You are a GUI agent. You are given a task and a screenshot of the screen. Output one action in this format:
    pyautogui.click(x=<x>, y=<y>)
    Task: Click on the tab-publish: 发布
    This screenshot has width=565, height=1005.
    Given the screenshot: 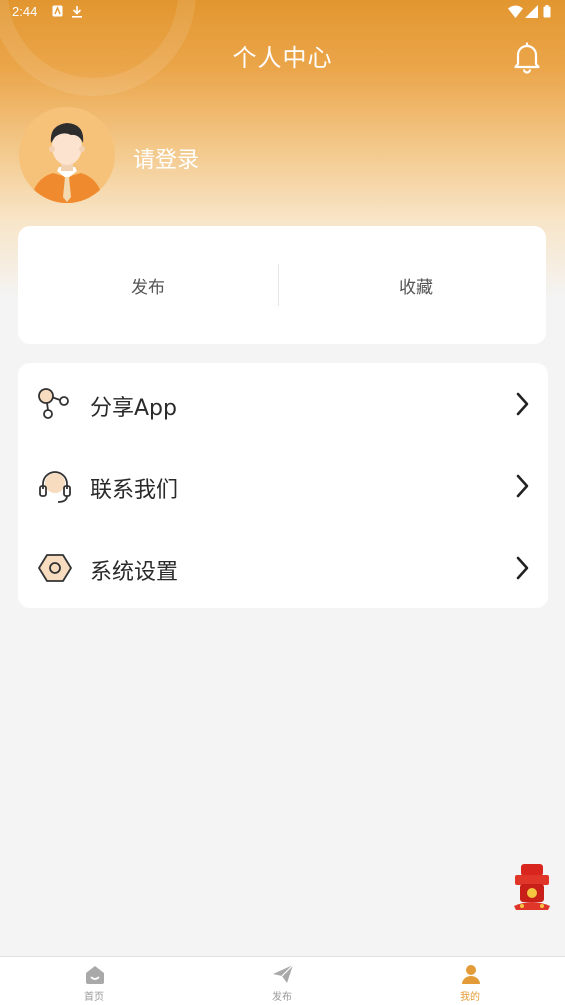 What is the action you would take?
    pyautogui.click(x=282, y=981)
    